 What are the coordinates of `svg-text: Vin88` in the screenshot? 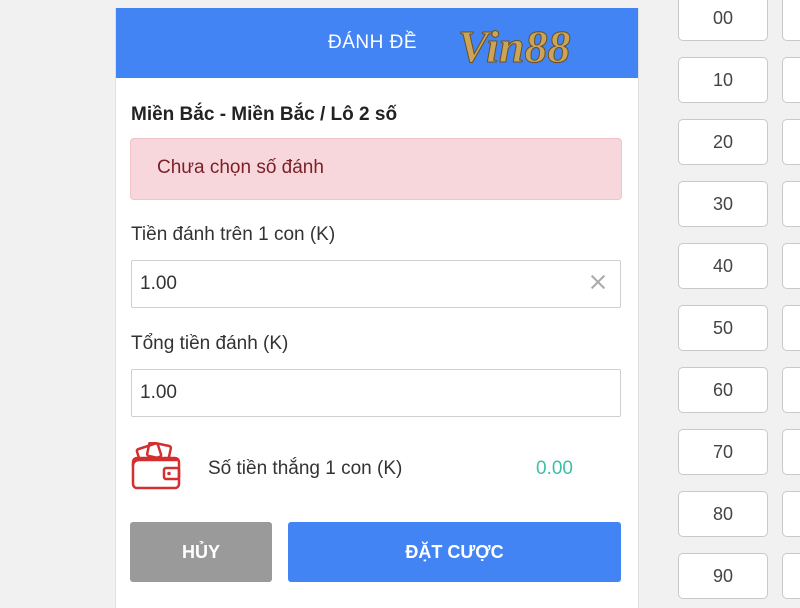 It's located at (514, 46).